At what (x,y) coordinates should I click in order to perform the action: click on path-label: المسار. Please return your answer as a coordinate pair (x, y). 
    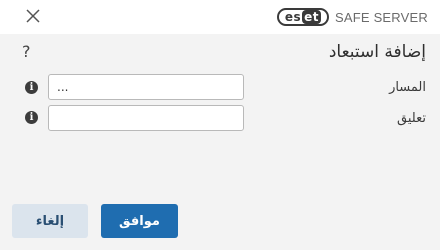
    Looking at the image, I should click on (407, 87).